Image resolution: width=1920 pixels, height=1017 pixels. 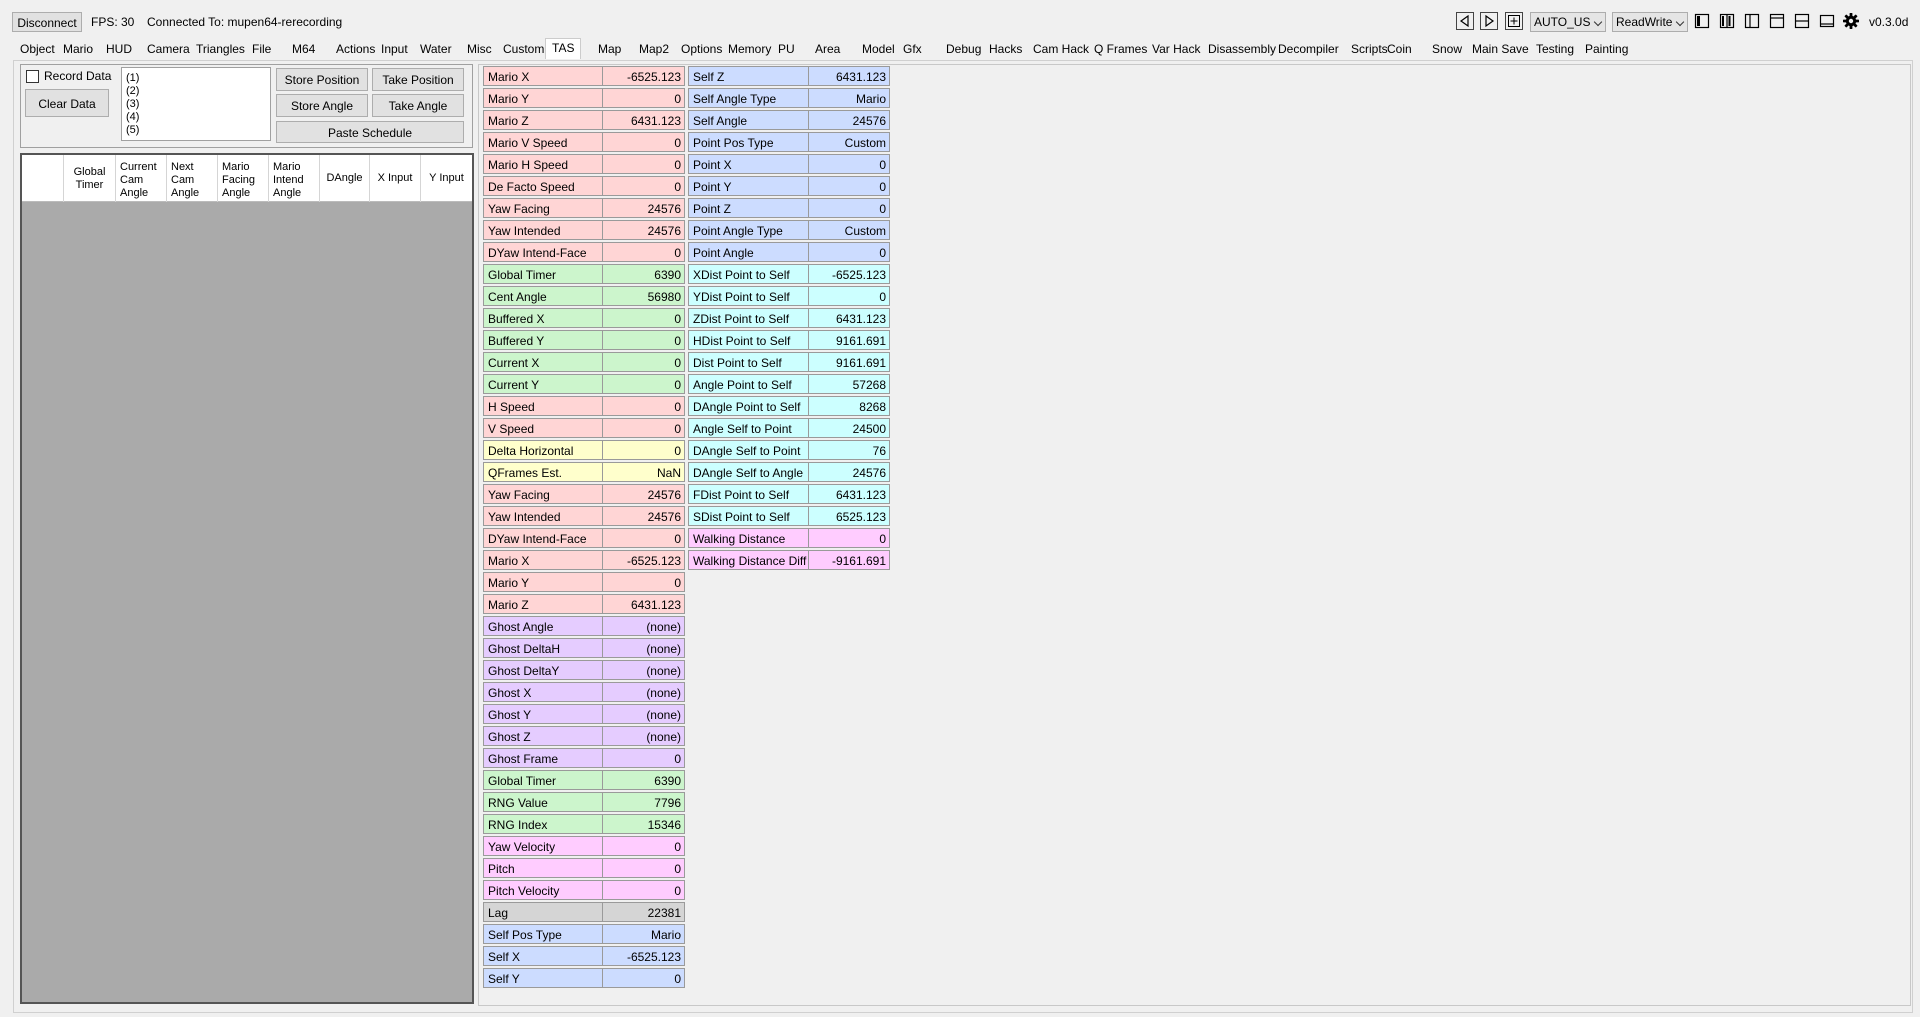 I want to click on tab-mario: Mario, so click(x=78, y=49).